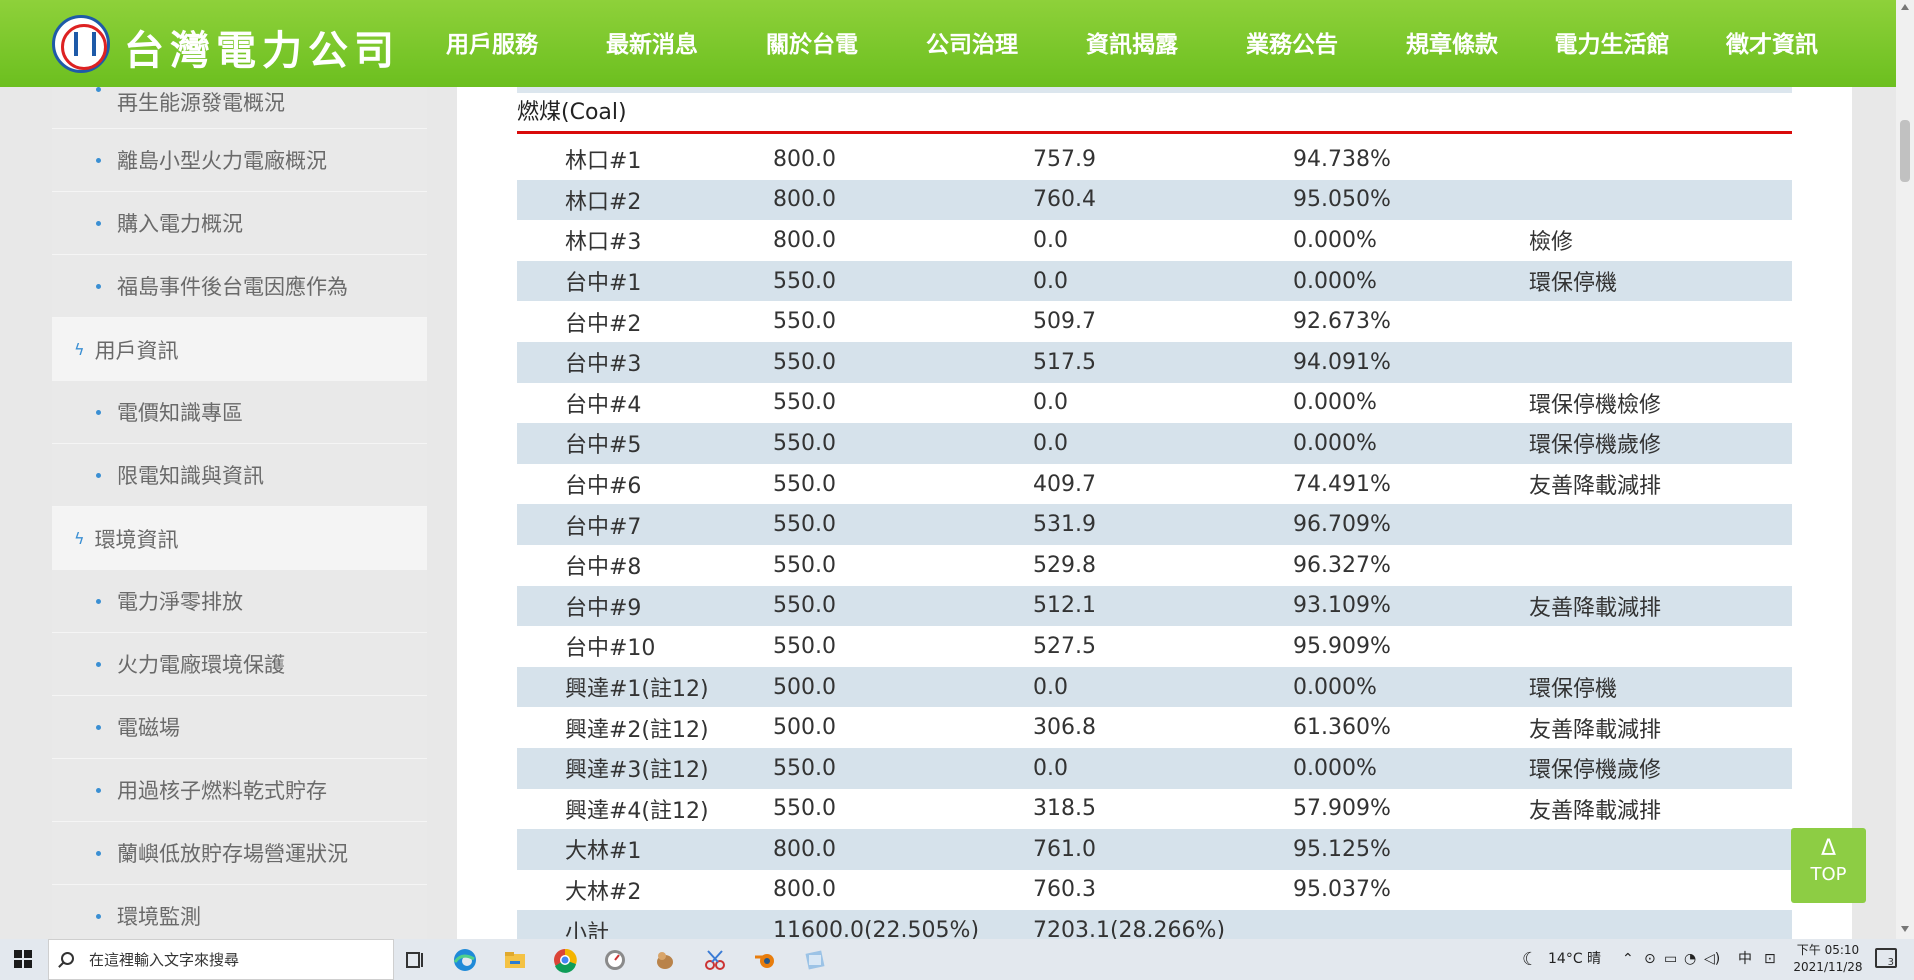 The height and width of the screenshot is (980, 1914). I want to click on cell-remark: 環保停機歲修, so click(1595, 446).